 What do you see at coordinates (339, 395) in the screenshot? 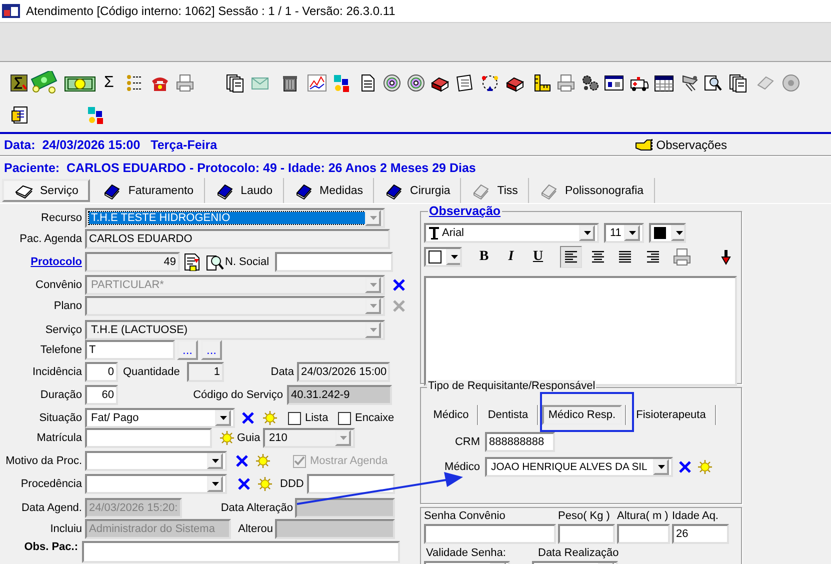
I see `input-field: 40.31.242-9` at bounding box center [339, 395].